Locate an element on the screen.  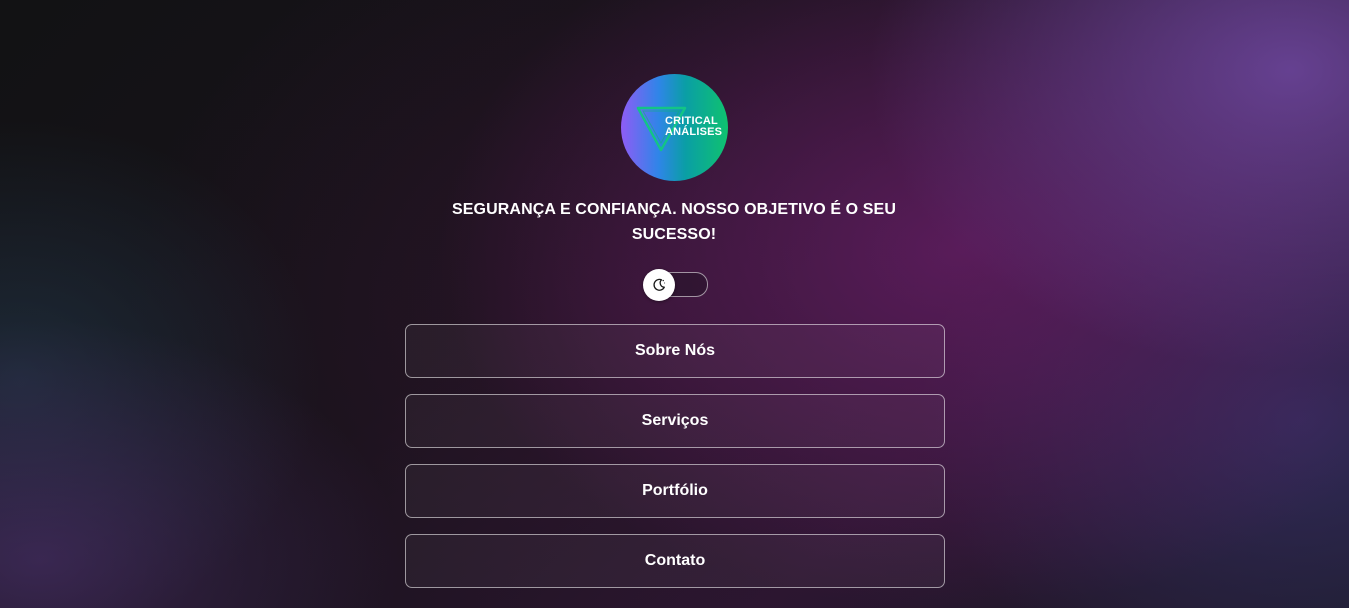
brand-logo: CRITICAL ANÁLISES is located at coordinates (674, 127).